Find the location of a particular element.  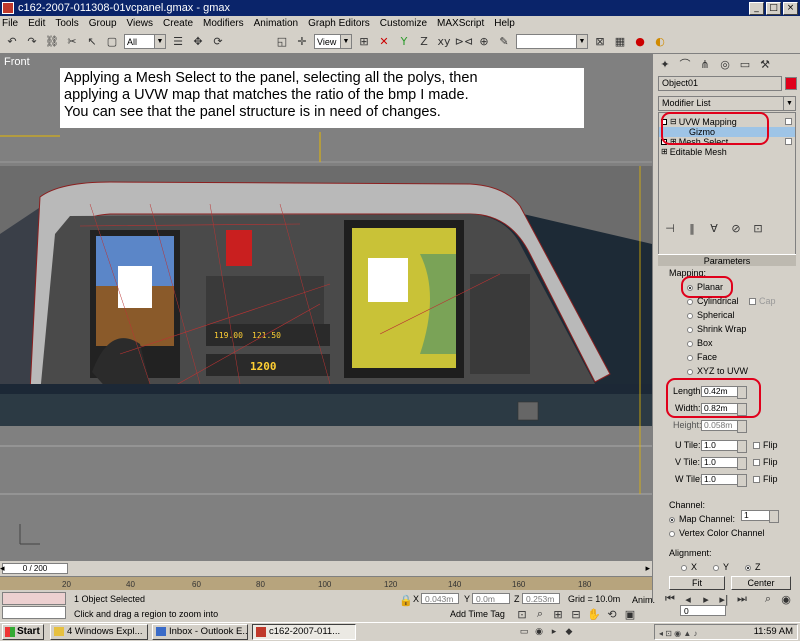

height-spinner: 0.058m is located at coordinates (724, 426).